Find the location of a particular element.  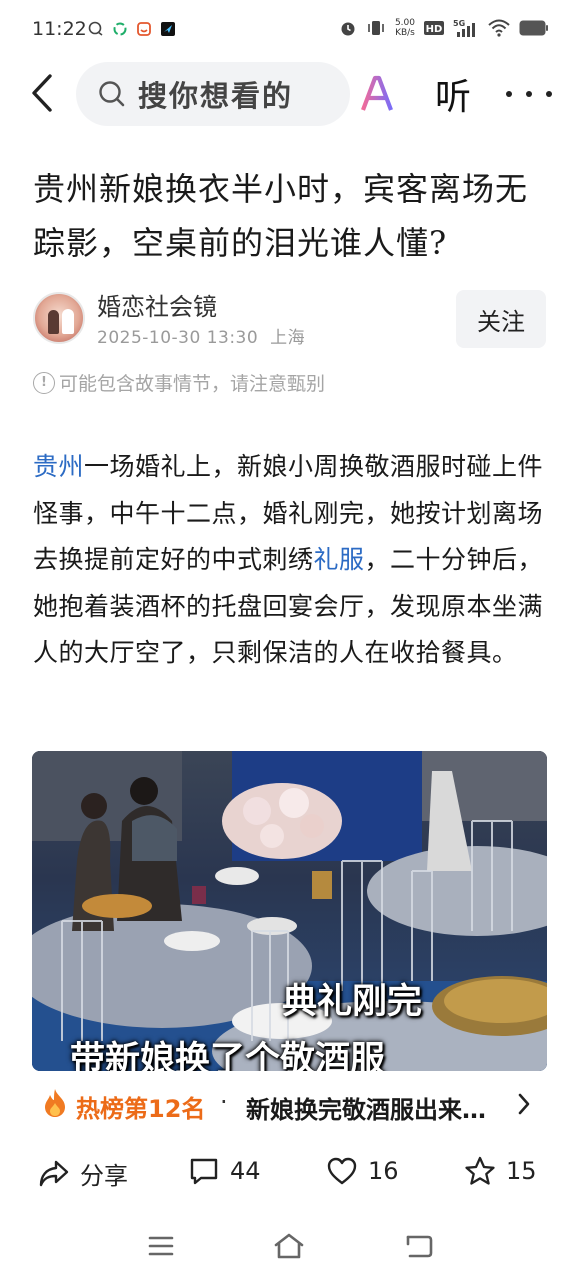

menu-icon is located at coordinates (161, 1246).